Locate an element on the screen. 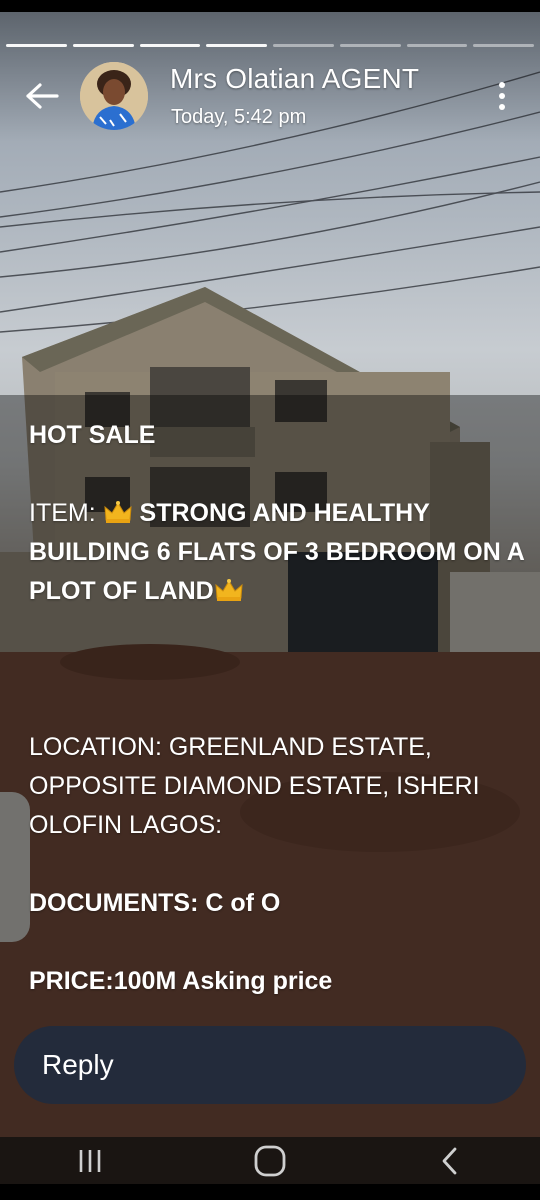 The height and width of the screenshot is (1200, 540). nav-back-icon is located at coordinates (449, 1160).